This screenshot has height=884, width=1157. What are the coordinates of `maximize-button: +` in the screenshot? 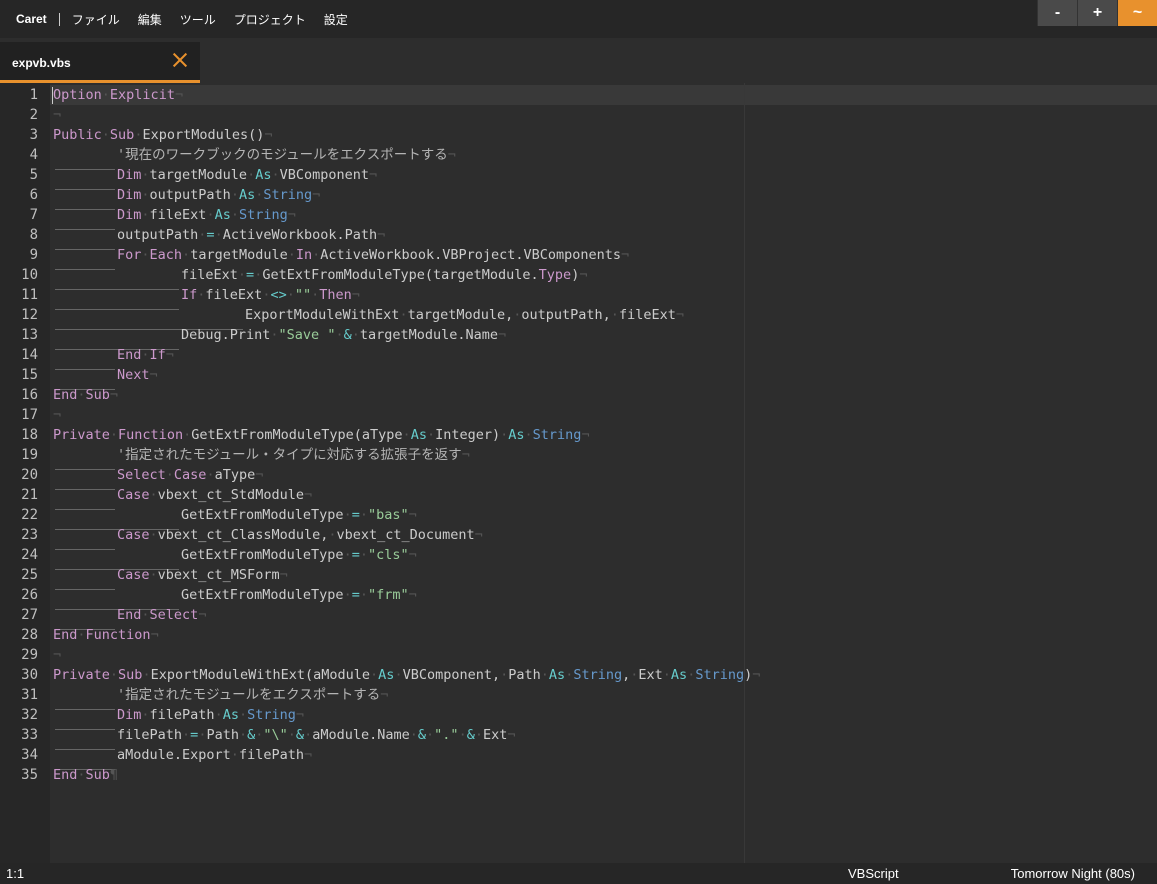 It's located at (1097, 13).